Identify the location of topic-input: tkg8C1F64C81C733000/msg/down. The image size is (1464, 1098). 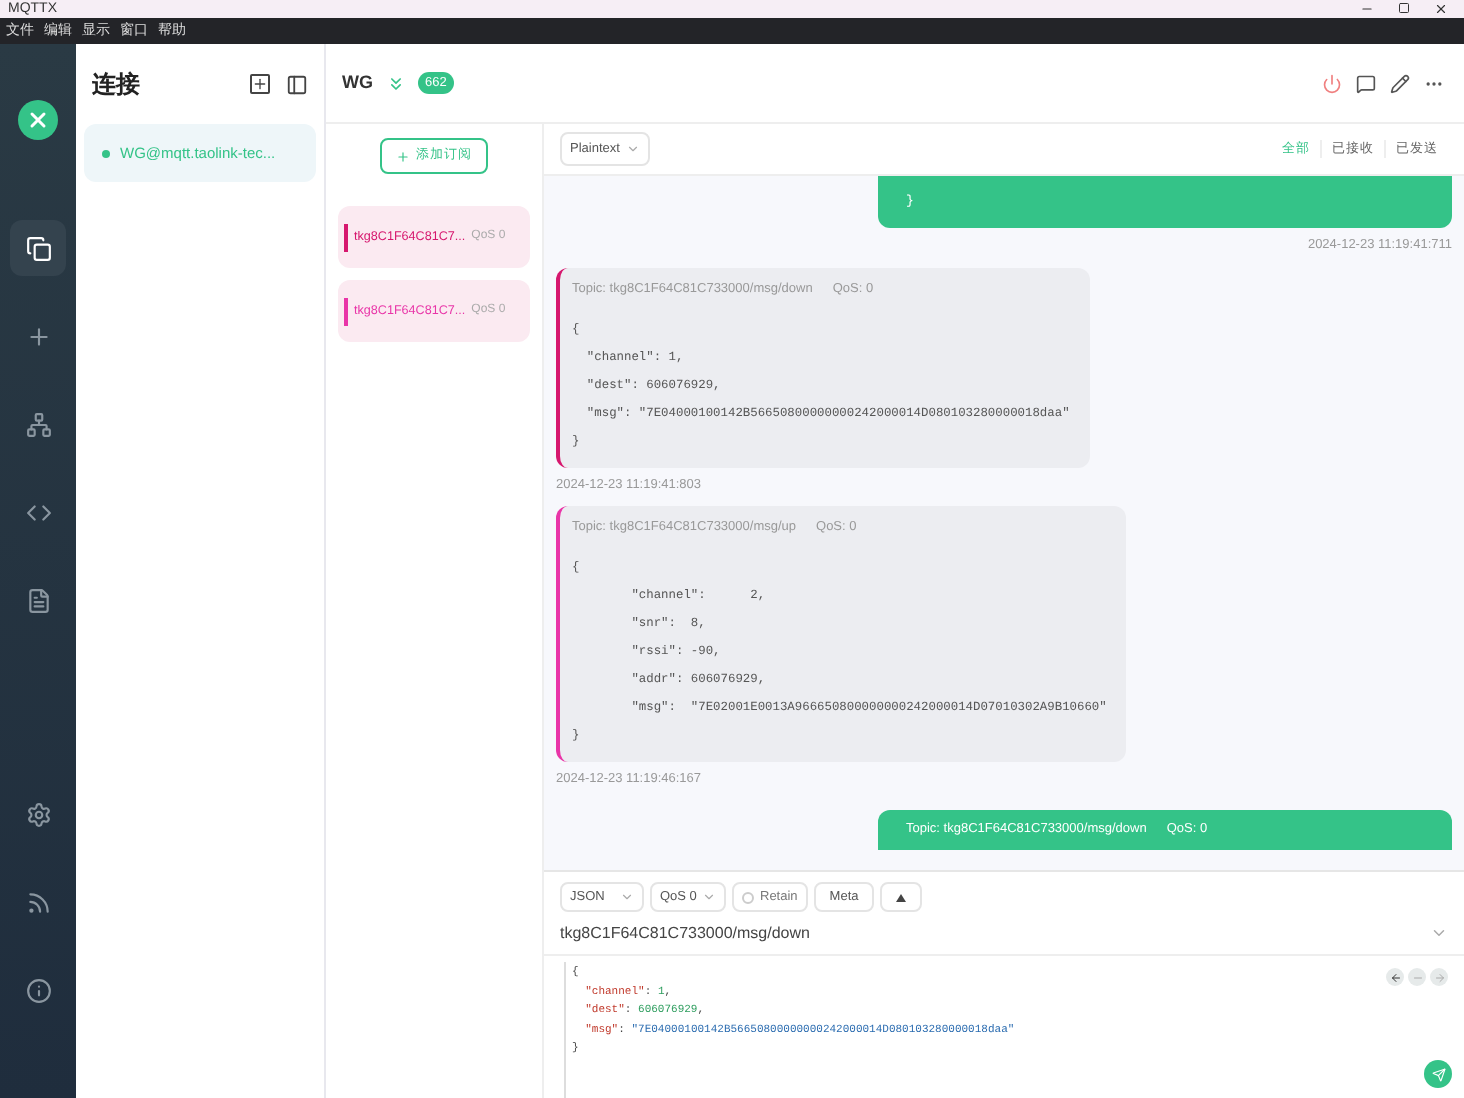
(685, 933).